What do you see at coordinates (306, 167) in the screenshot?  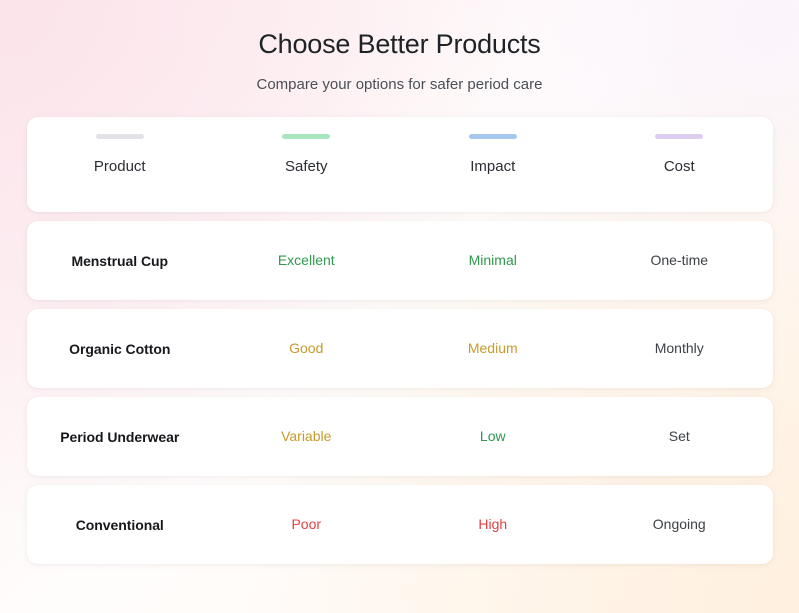 I see `column-header-label: Safety` at bounding box center [306, 167].